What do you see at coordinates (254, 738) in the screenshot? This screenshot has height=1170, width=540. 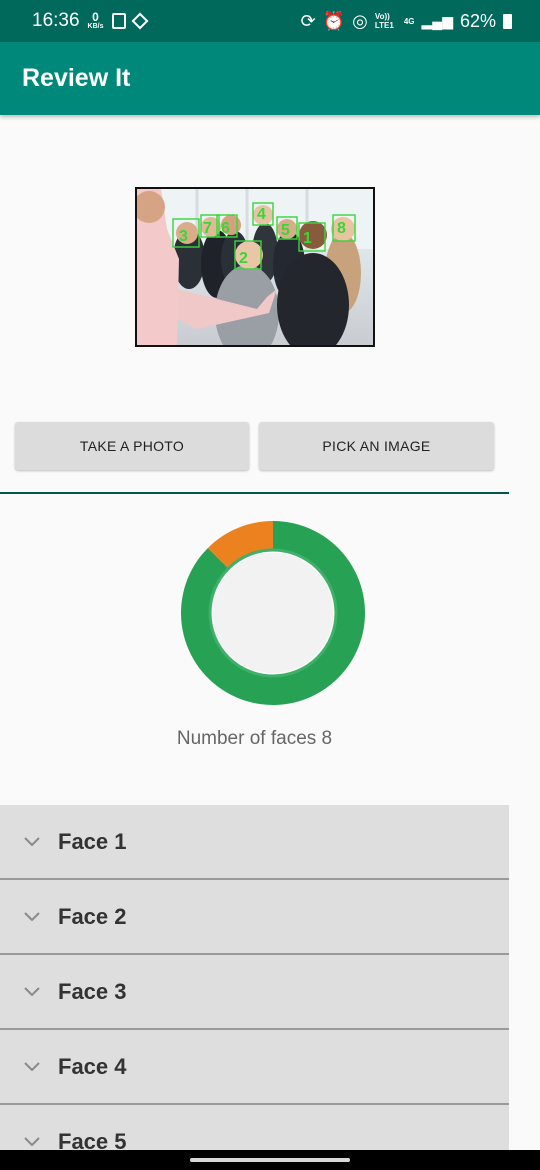 I see `faces-count-text: Number of faces 8` at bounding box center [254, 738].